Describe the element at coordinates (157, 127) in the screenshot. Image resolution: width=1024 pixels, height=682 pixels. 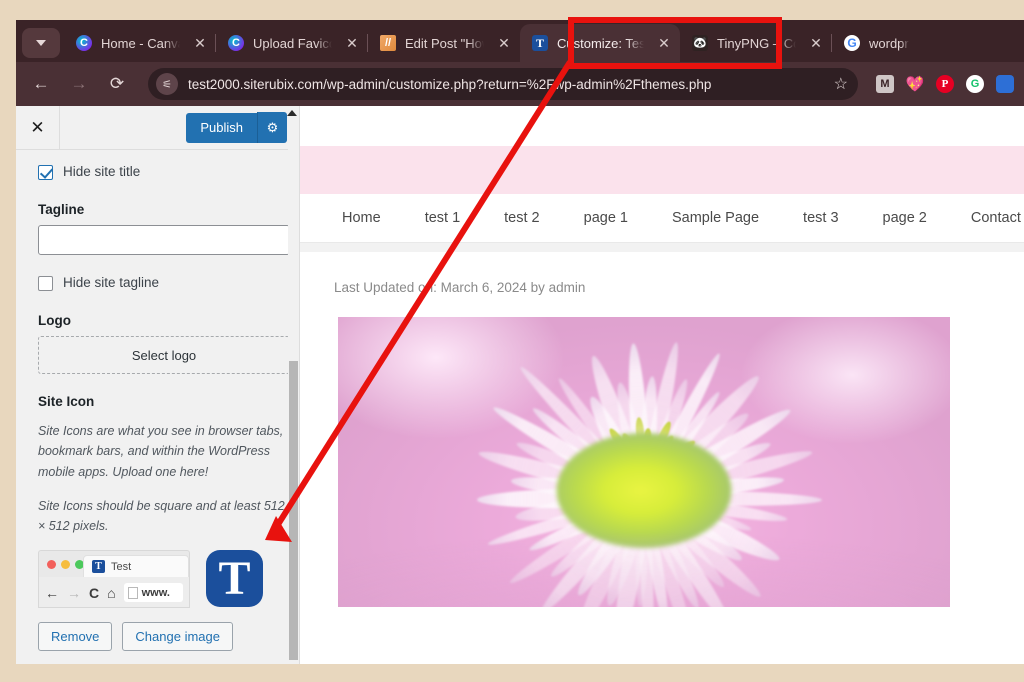
I see `customizer-header: ✕ Publish ⚙` at that location.